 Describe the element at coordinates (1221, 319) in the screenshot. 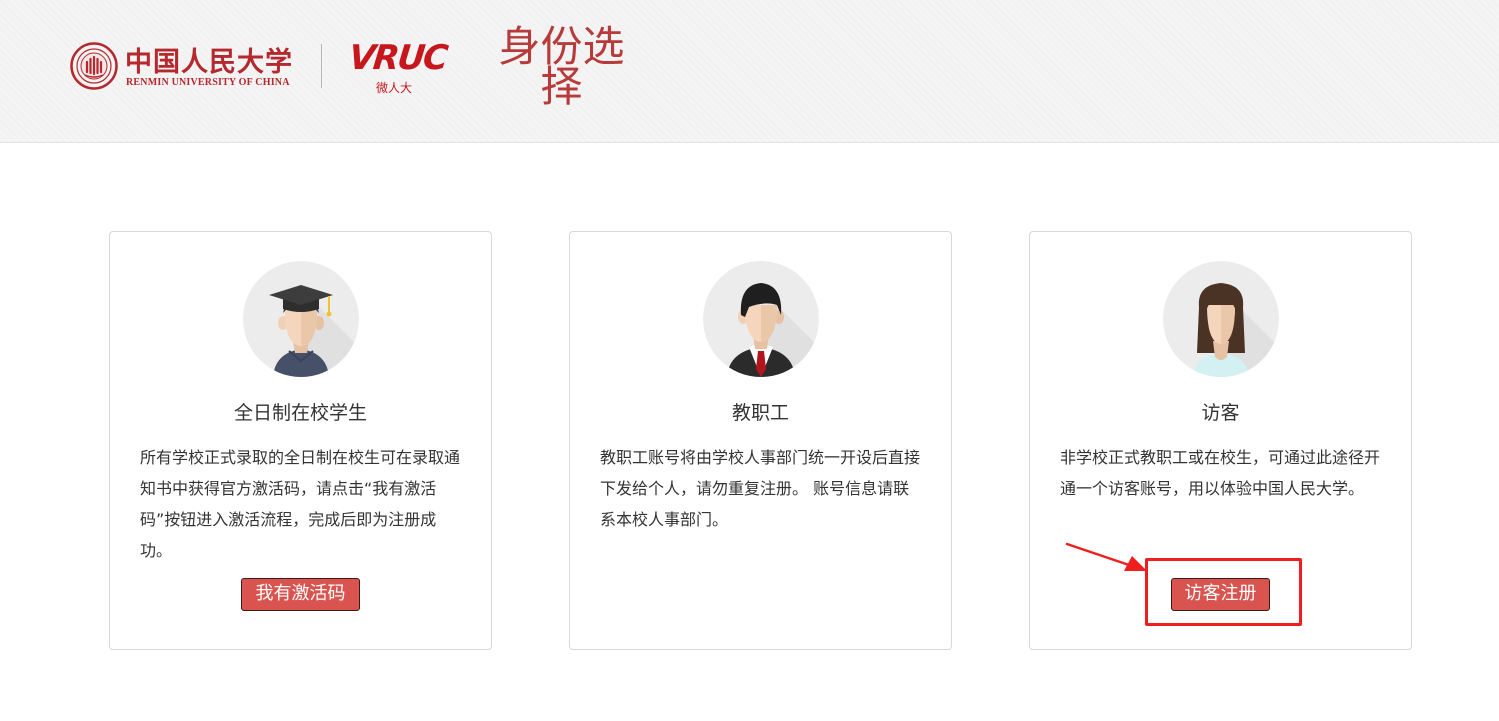

I see `visitor-woman-icon` at that location.